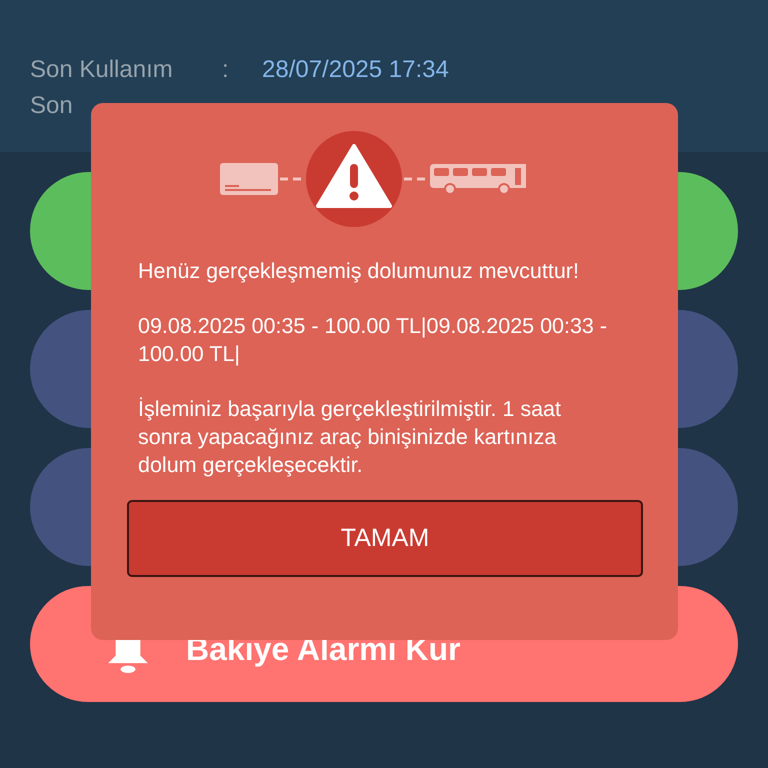 This screenshot has width=768, height=768. I want to click on warning-icon, so click(354, 176).